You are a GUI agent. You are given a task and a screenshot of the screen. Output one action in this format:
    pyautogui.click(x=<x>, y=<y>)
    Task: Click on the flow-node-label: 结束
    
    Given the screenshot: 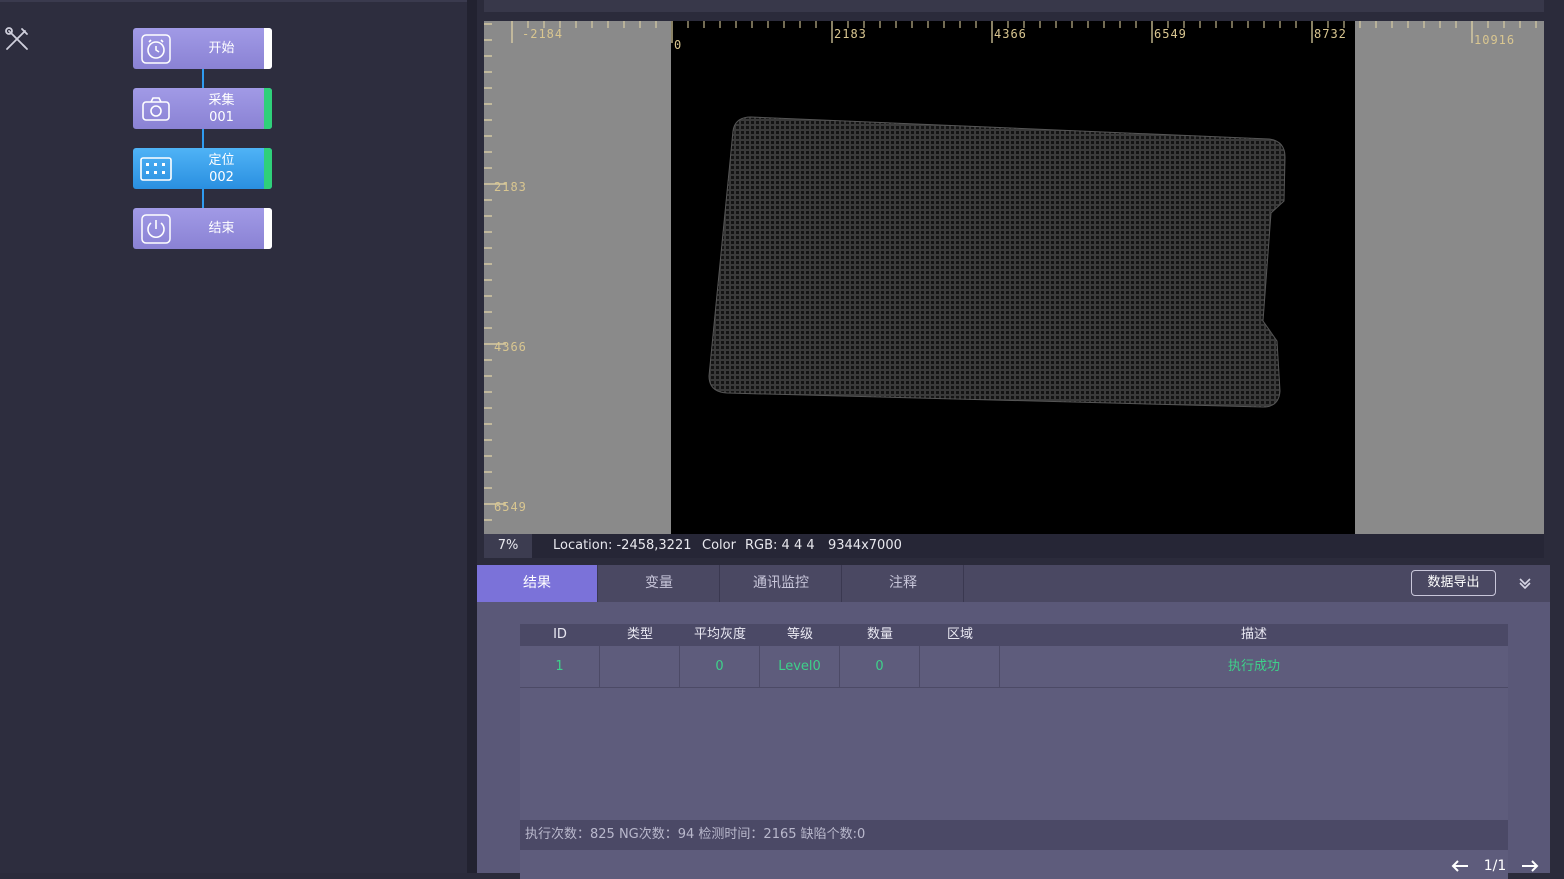 What is the action you would take?
    pyautogui.click(x=221, y=228)
    